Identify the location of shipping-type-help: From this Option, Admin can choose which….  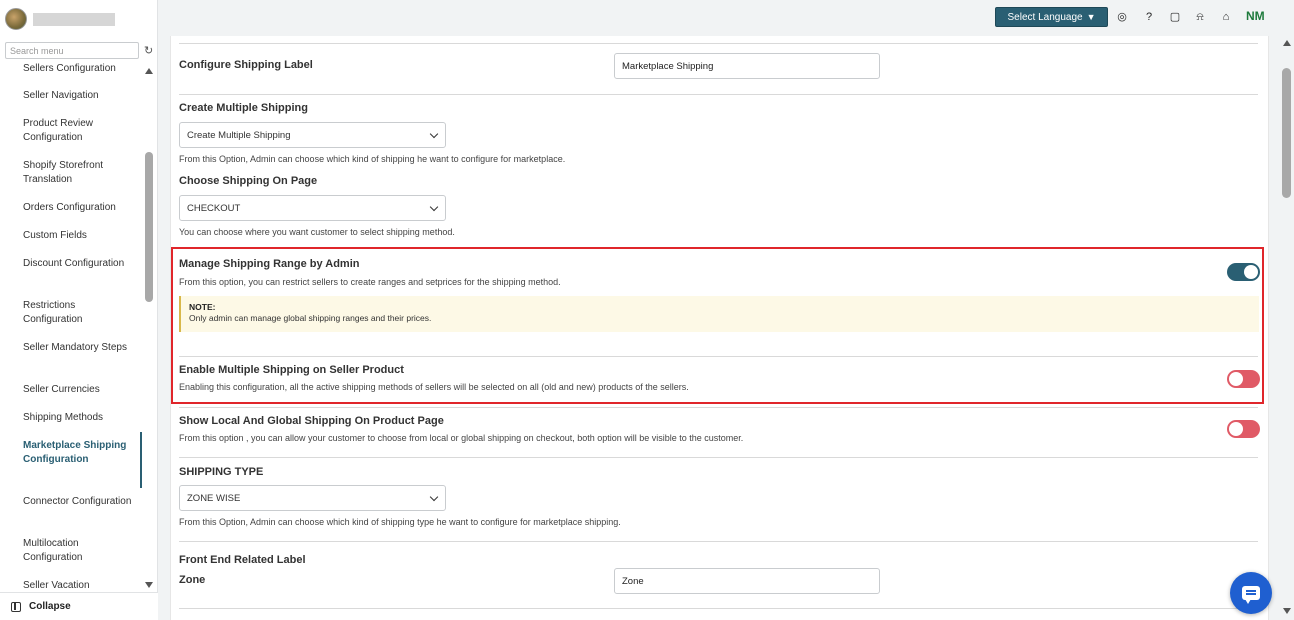
(400, 522).